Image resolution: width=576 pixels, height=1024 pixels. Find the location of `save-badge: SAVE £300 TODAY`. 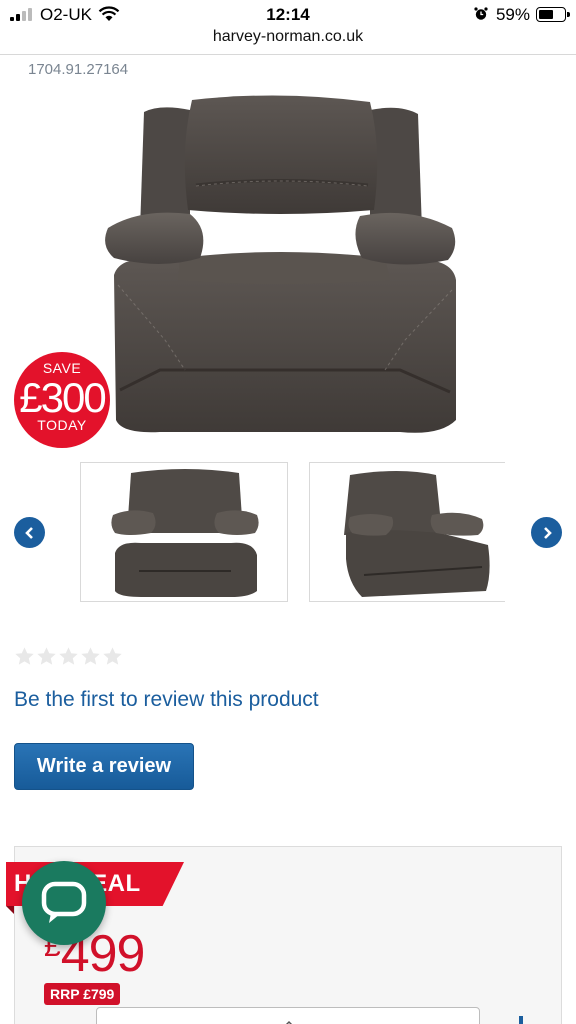

save-badge: SAVE £300 TODAY is located at coordinates (62, 400).